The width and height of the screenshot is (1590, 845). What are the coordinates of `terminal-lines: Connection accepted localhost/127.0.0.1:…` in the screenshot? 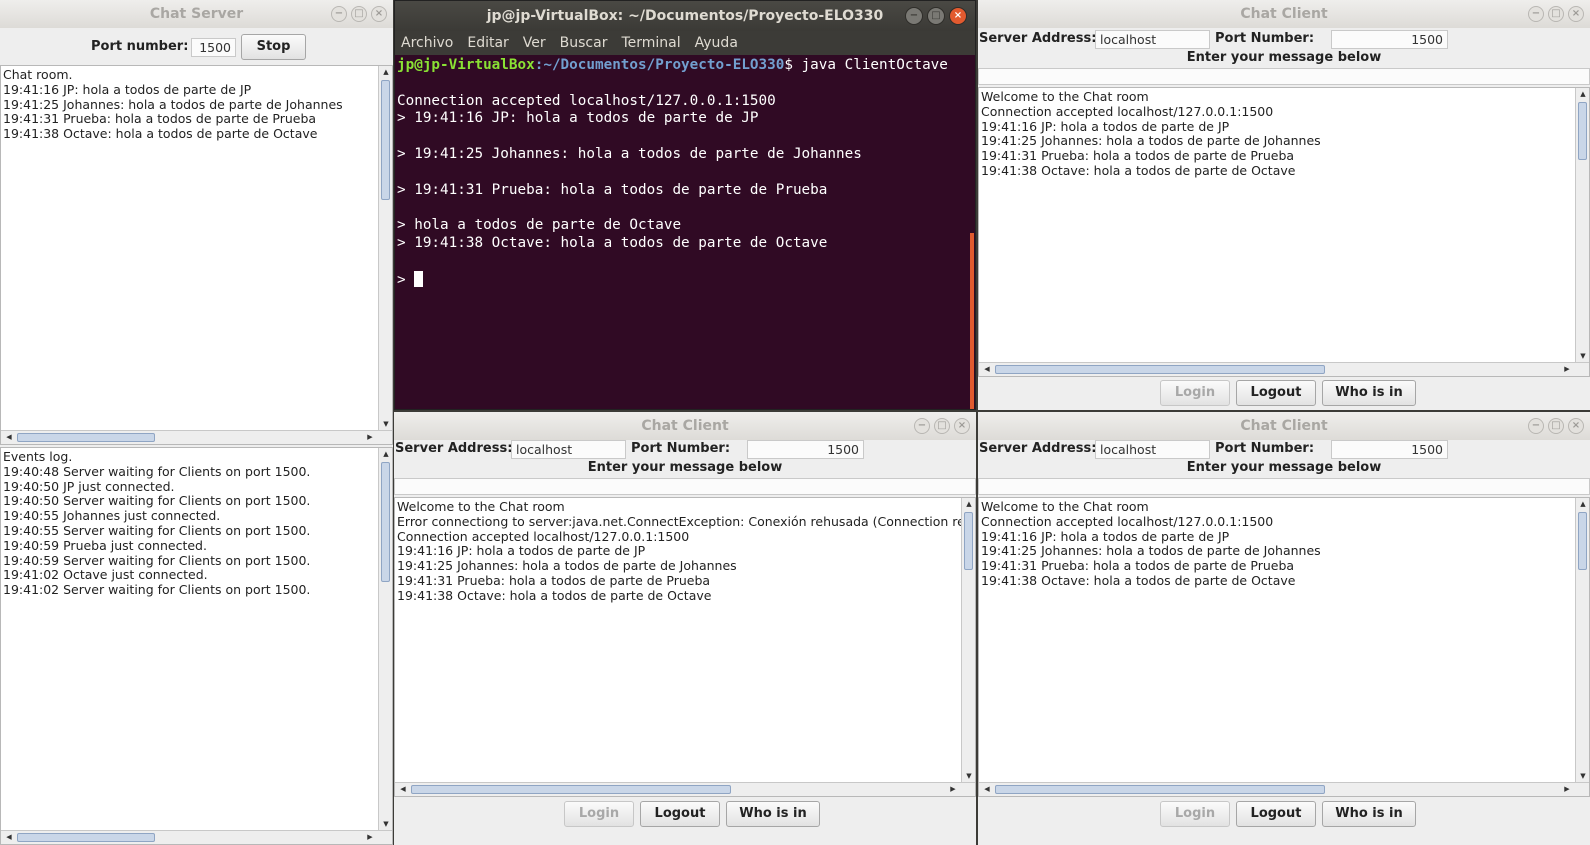 It's located at (683, 173).